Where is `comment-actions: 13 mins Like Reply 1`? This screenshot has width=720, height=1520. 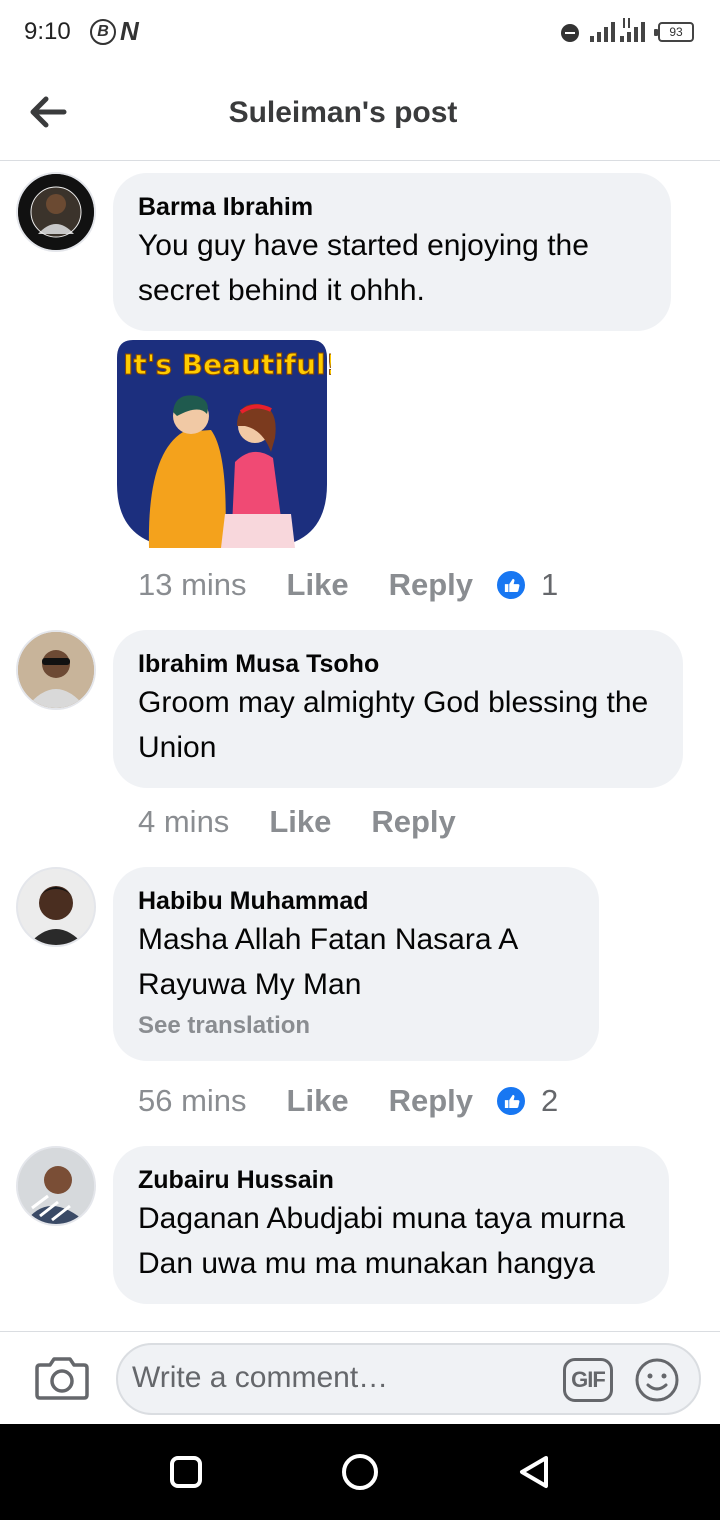 comment-actions: 13 mins Like Reply 1 is located at coordinates (348, 585).